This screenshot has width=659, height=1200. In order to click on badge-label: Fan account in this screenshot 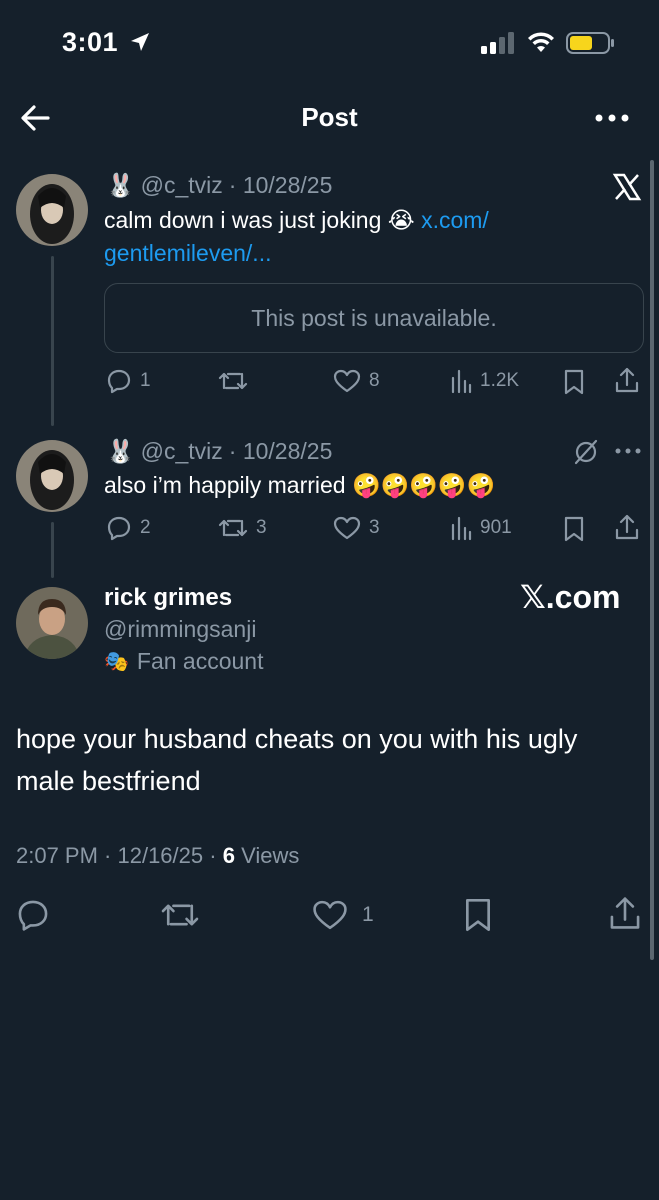, I will do `click(200, 661)`.